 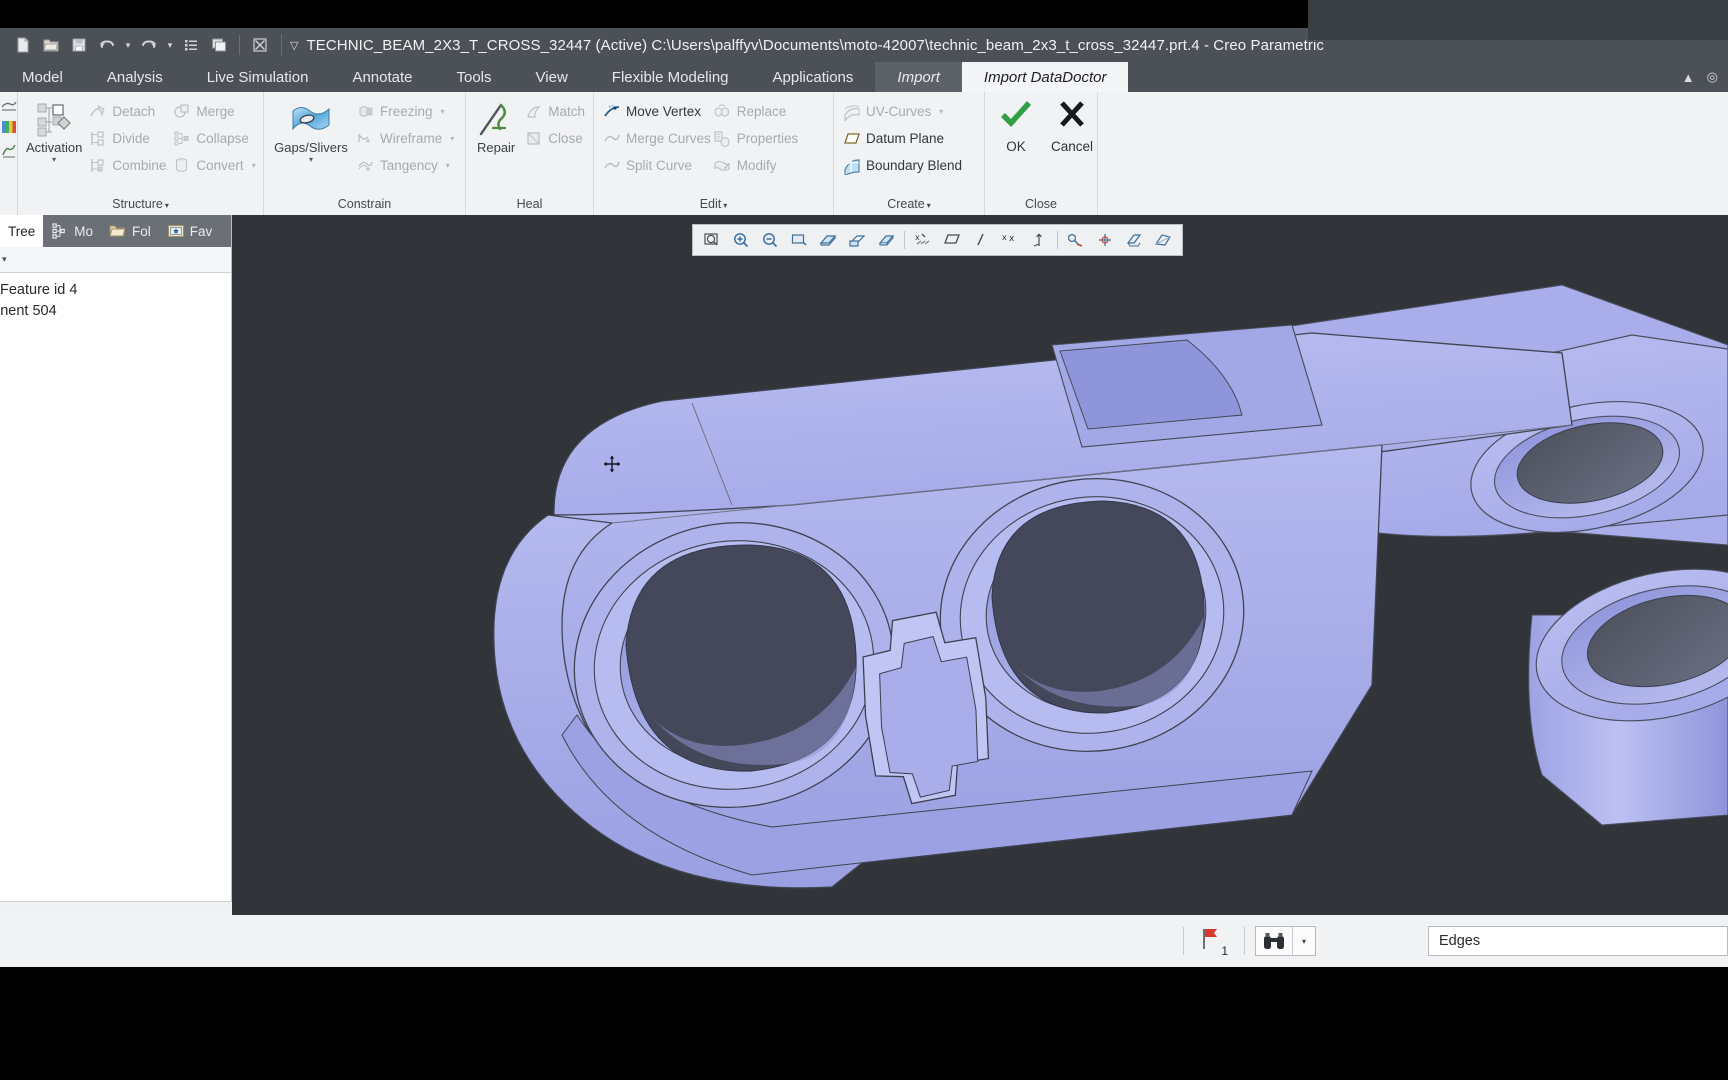 I want to click on datum-display-icon: x, so click(x=923, y=240).